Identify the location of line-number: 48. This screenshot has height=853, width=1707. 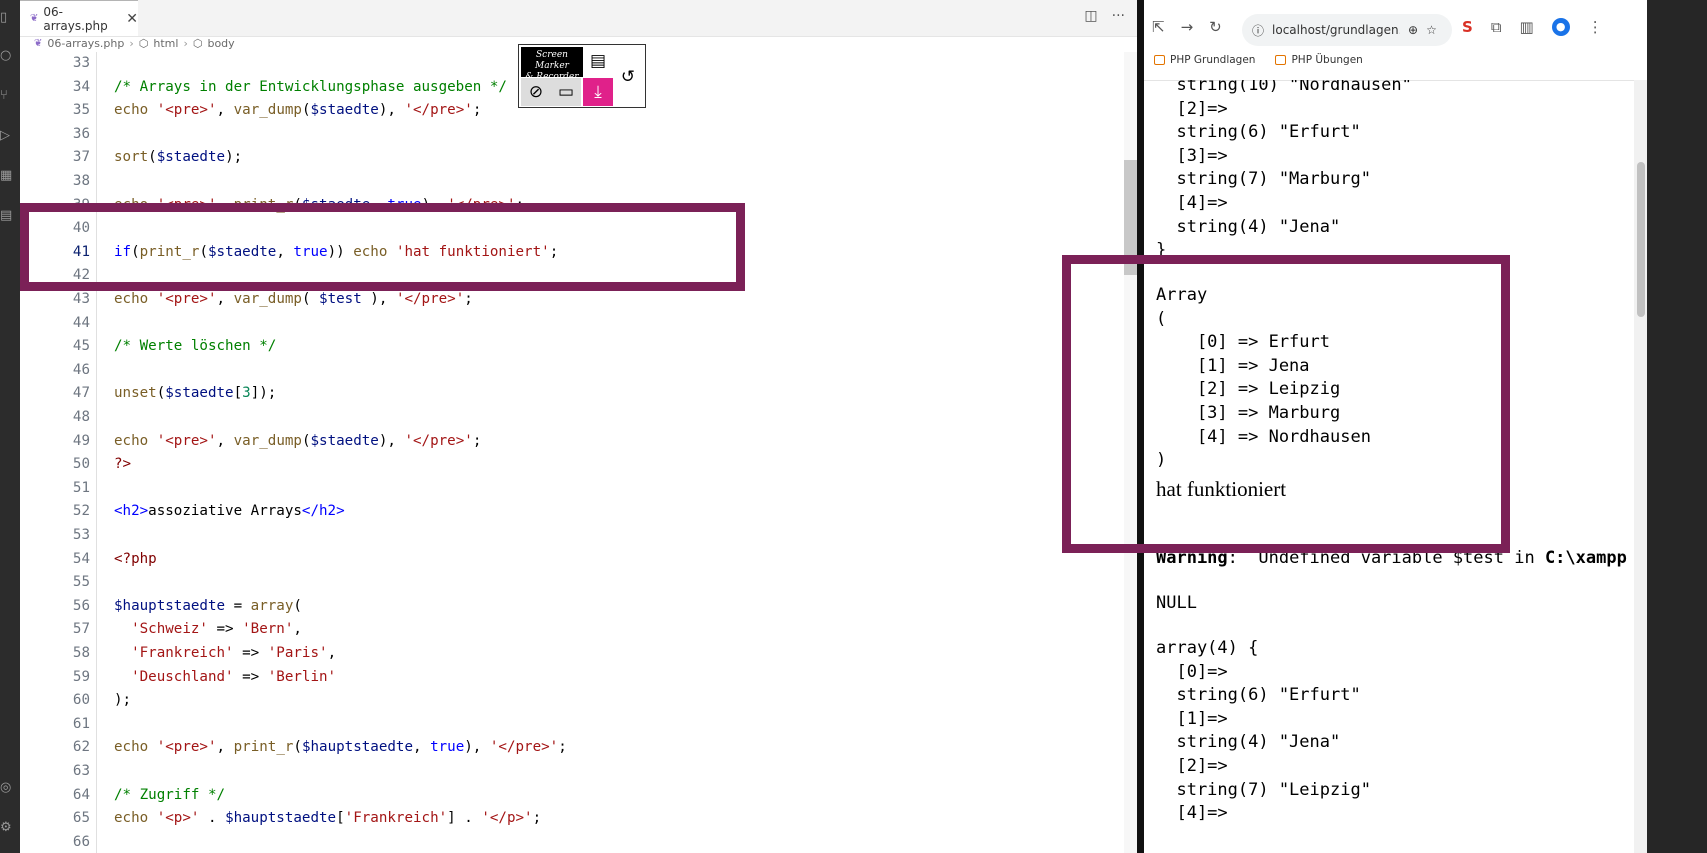
(81, 417).